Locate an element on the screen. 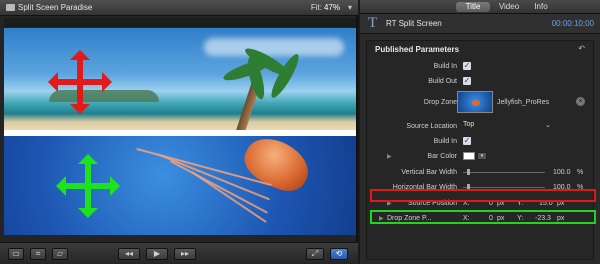  jellyfish-thumb is located at coordinates (476, 103).